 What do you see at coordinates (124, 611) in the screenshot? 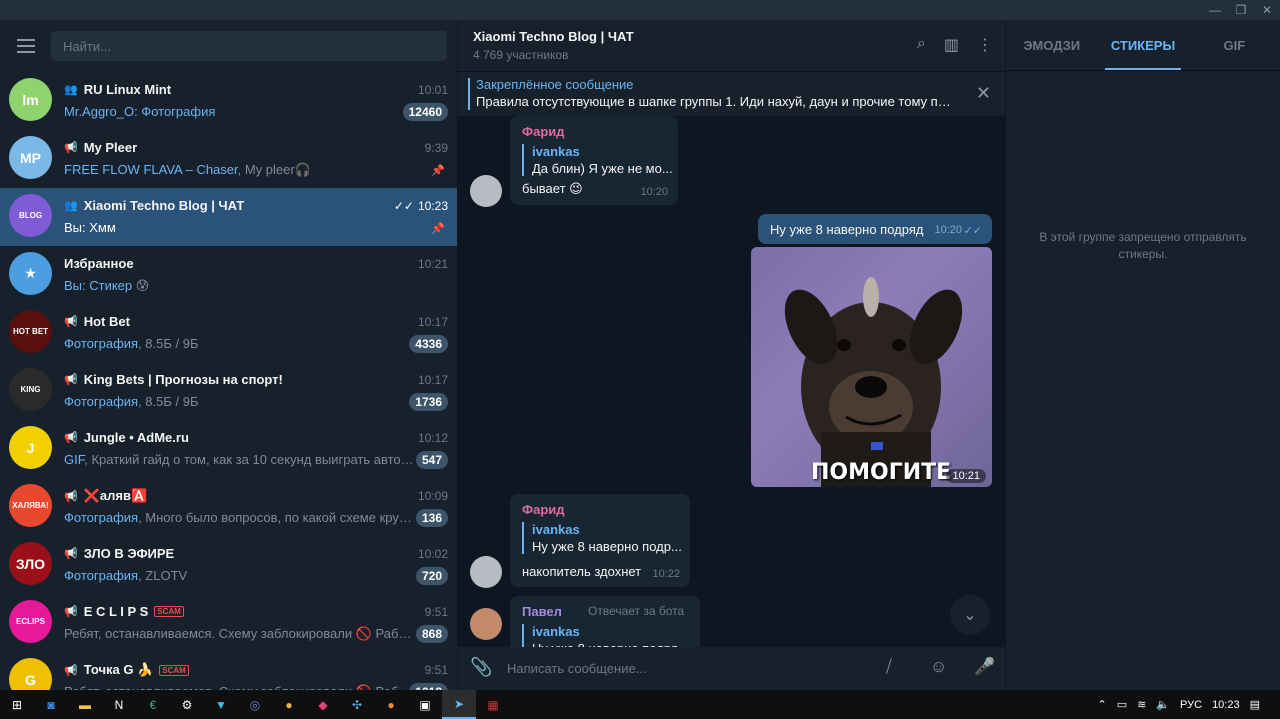
I see `chat-name: 📢 E C L I P S SCAM` at bounding box center [124, 611].